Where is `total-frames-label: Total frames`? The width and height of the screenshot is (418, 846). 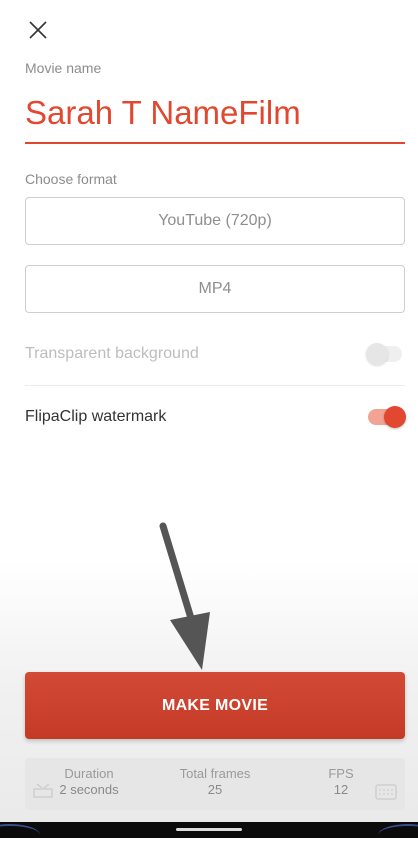
total-frames-label: Total frames is located at coordinates (215, 773).